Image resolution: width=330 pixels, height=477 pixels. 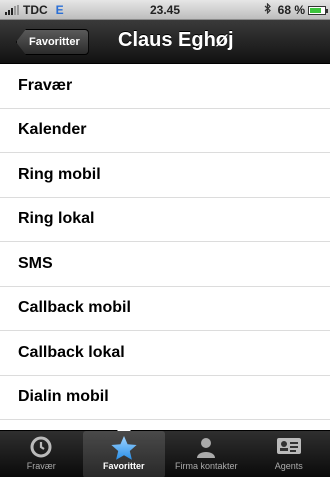 I want to click on star-icon, so click(x=124, y=445).